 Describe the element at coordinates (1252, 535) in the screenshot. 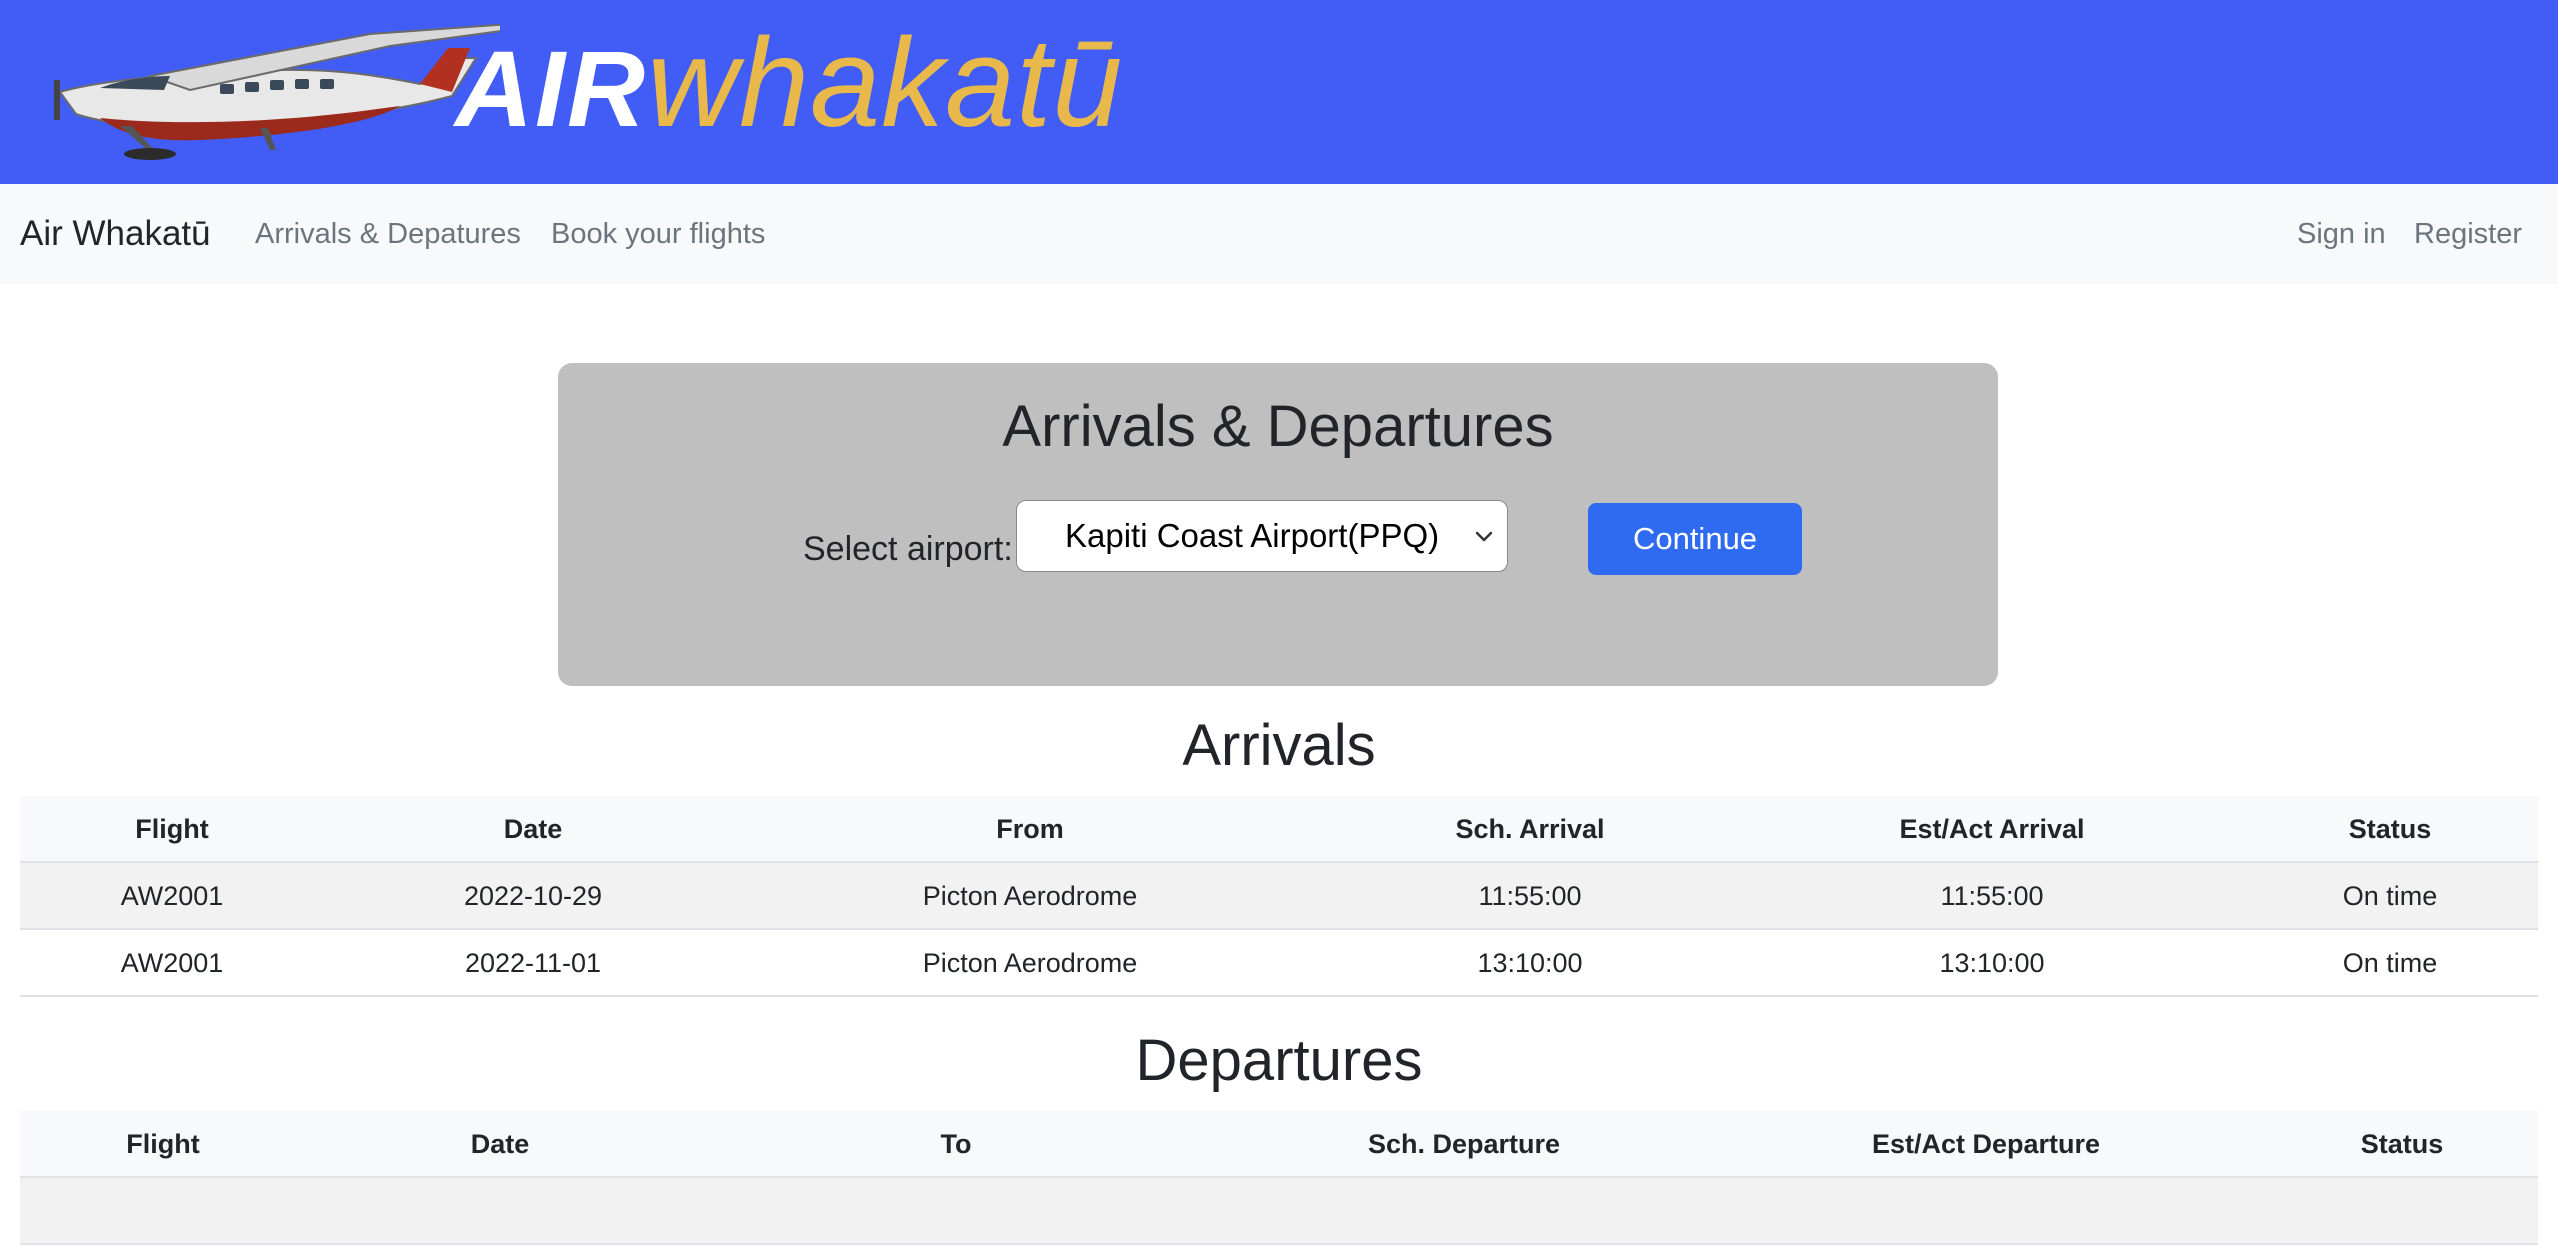

I see `selected-airport-value: Kapiti Coast Airport(PPQ)` at that location.